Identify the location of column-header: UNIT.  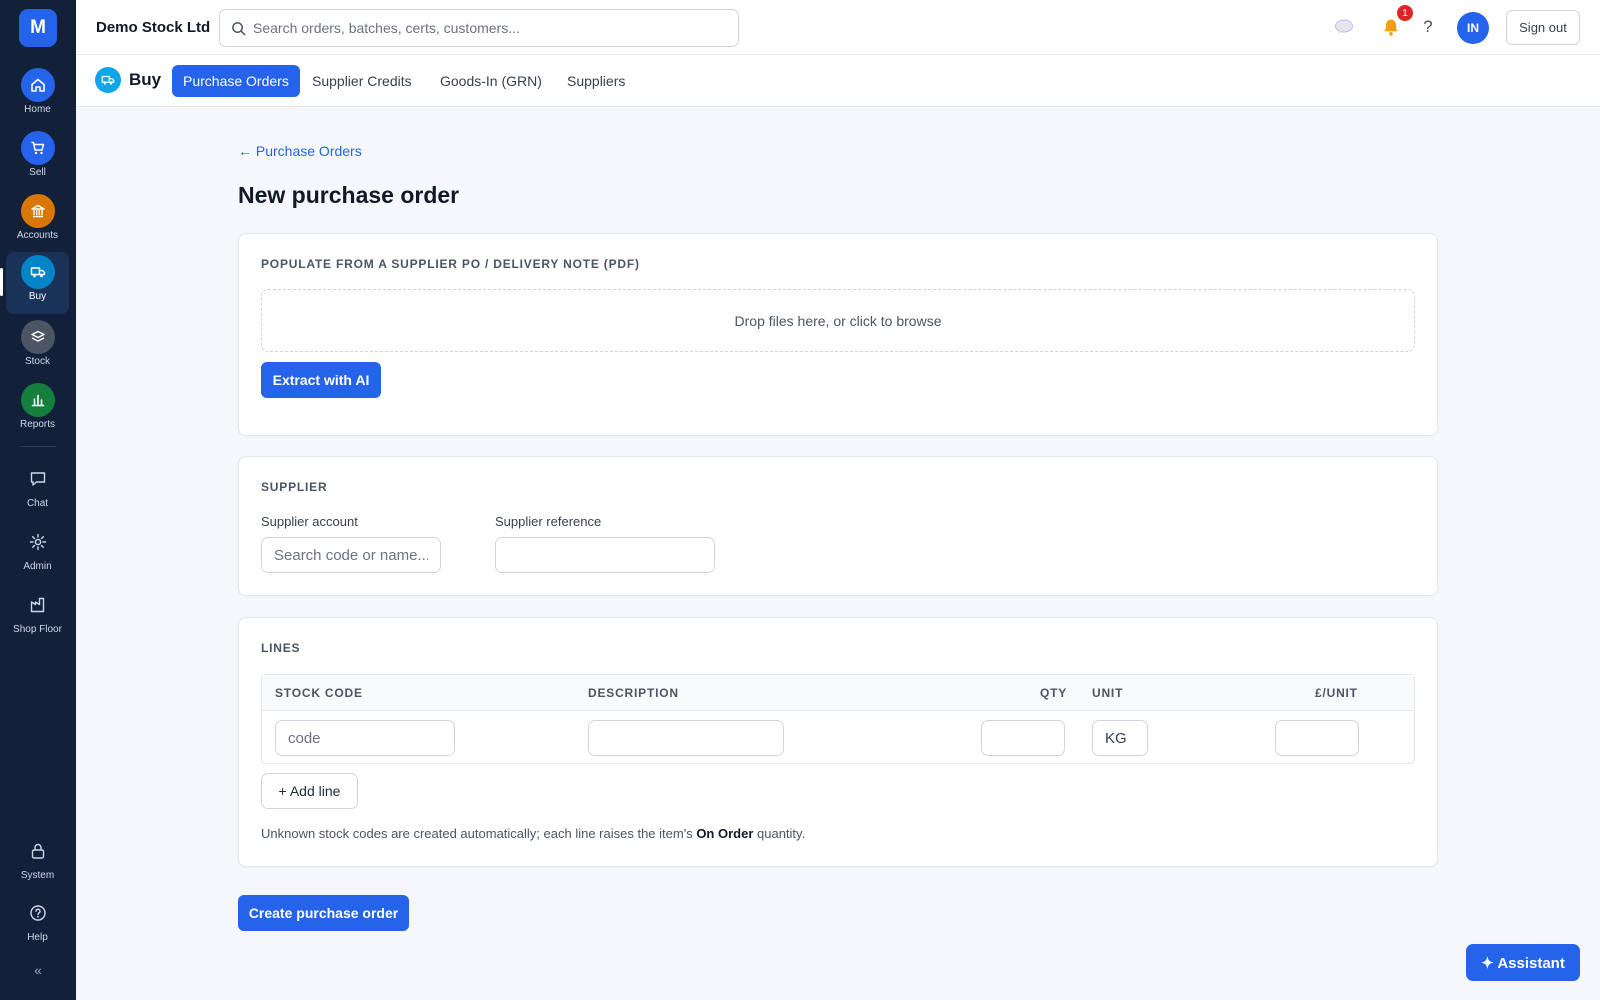
(1108, 693).